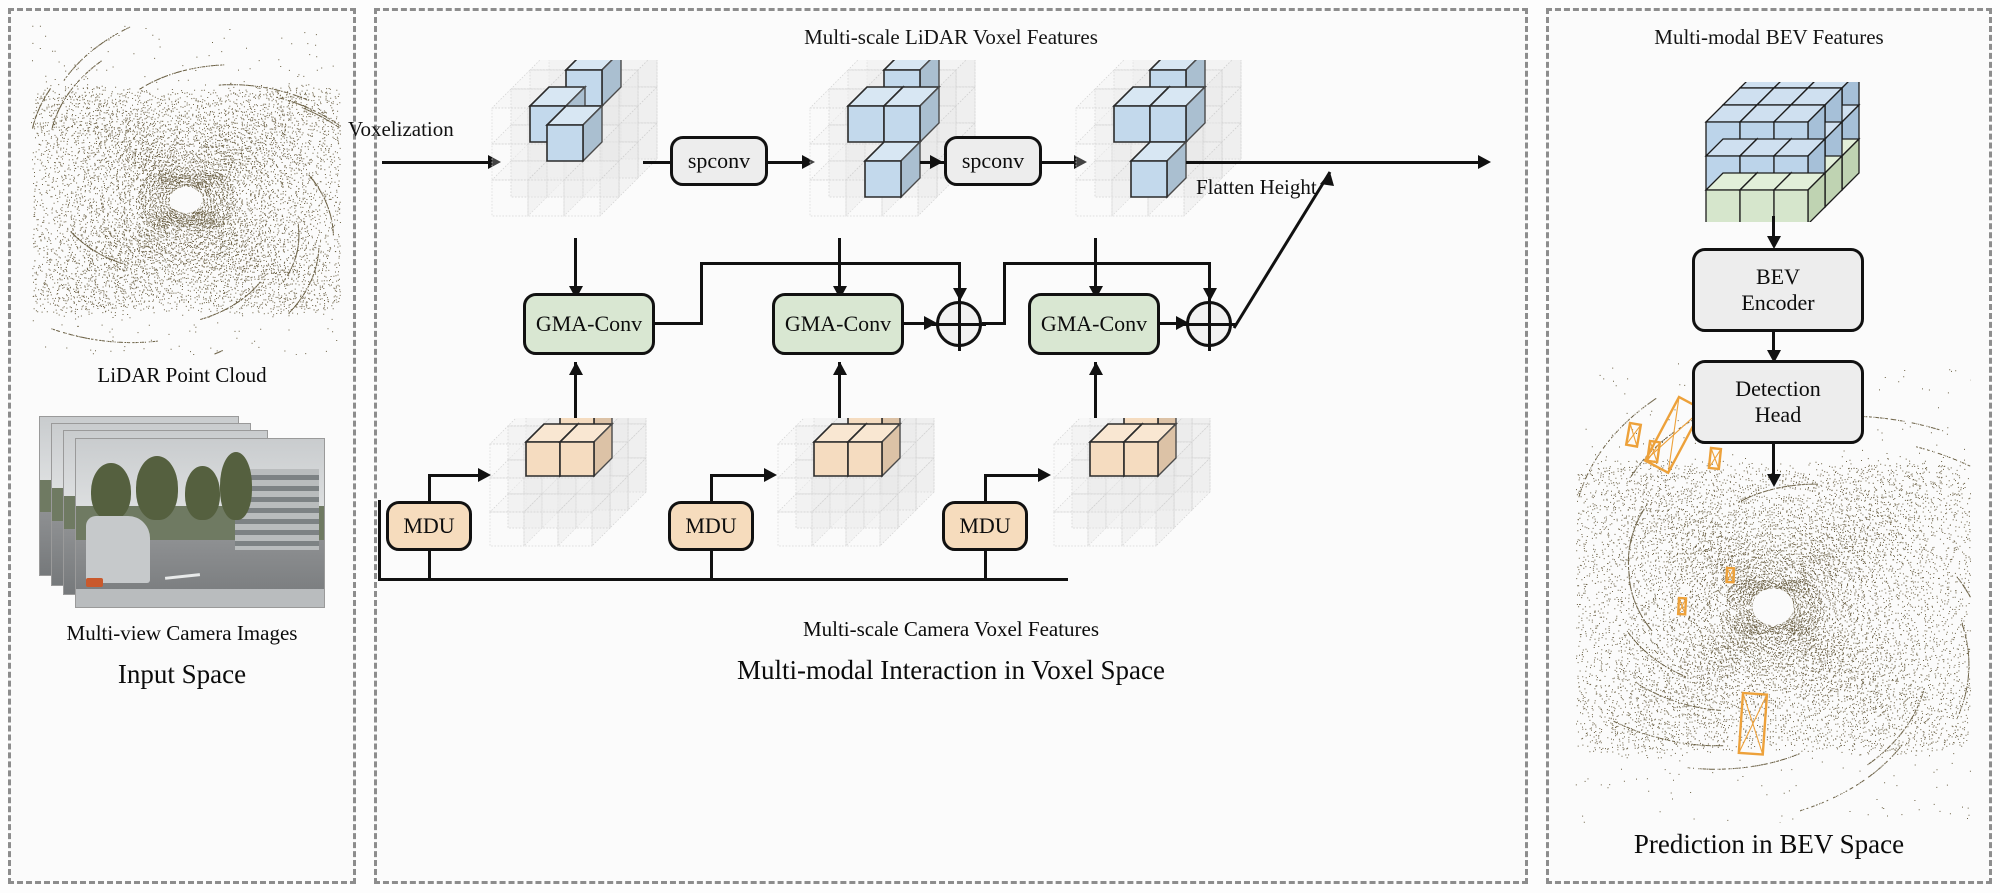  Describe the element at coordinates (1778, 302) in the screenshot. I see `bev-encoder-label-line2: Encoder` at that location.